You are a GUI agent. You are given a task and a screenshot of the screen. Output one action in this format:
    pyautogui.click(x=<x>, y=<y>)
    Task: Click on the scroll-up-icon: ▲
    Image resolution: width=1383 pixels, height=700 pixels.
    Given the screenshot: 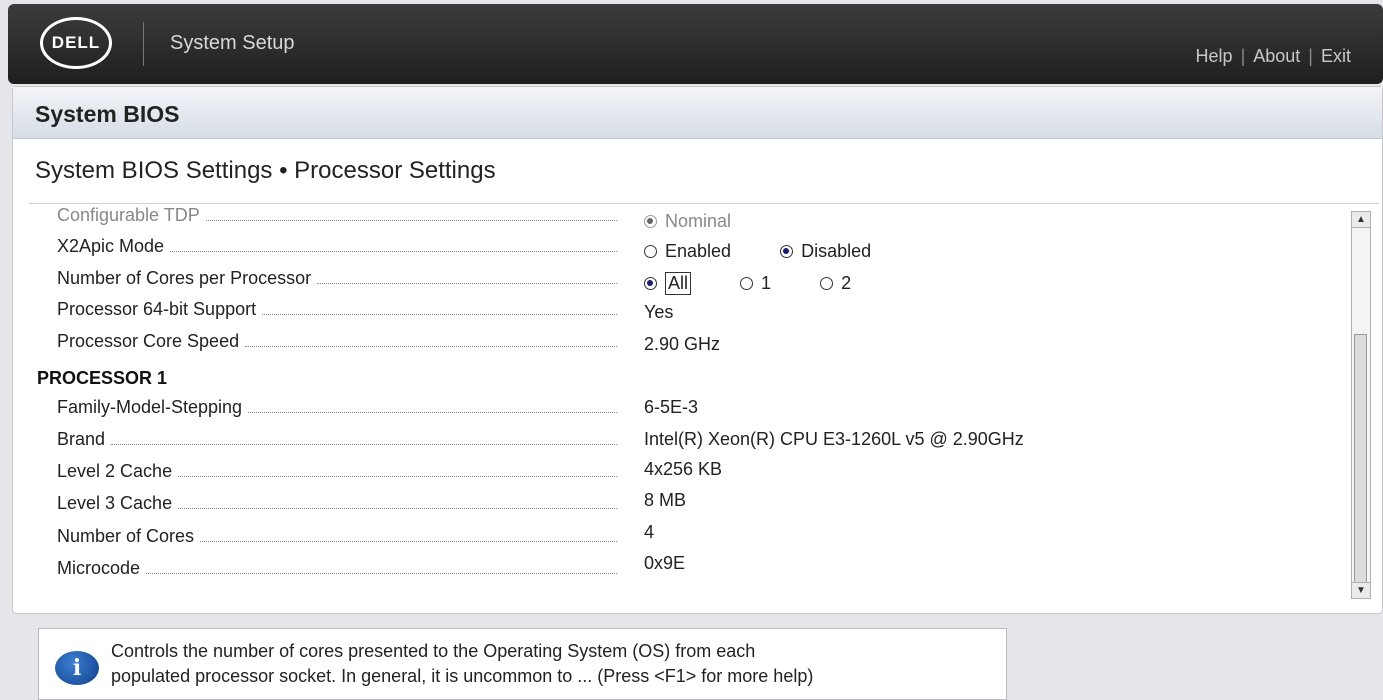 What is the action you would take?
    pyautogui.click(x=1361, y=220)
    